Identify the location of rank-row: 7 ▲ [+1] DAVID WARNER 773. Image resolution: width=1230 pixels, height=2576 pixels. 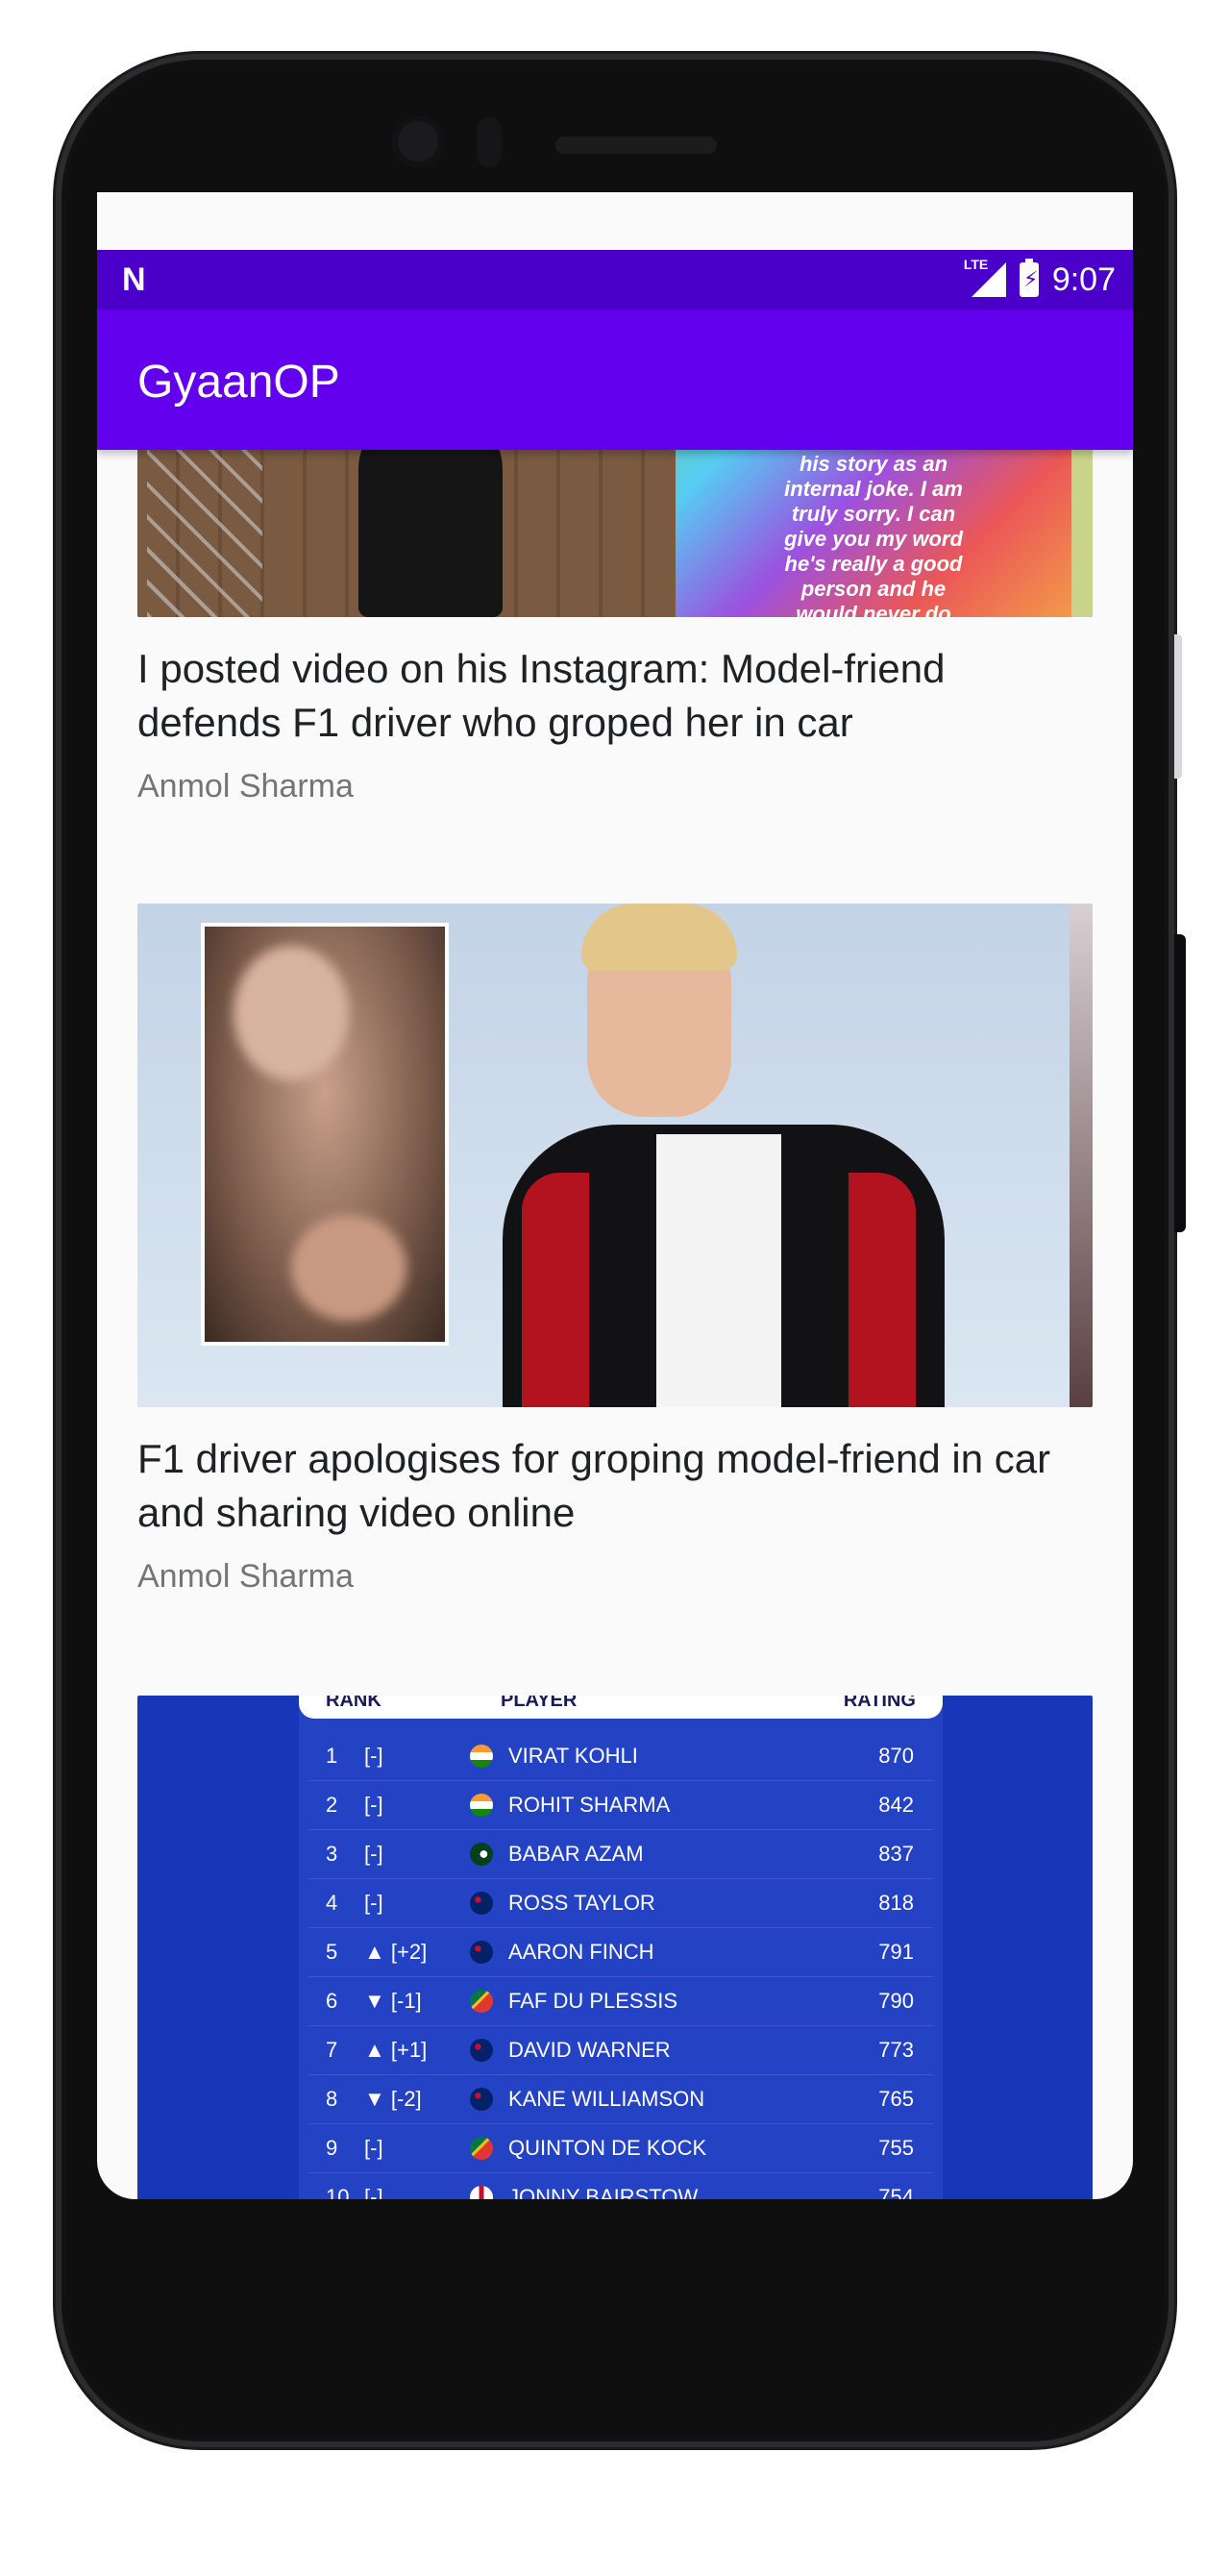
(620, 2050).